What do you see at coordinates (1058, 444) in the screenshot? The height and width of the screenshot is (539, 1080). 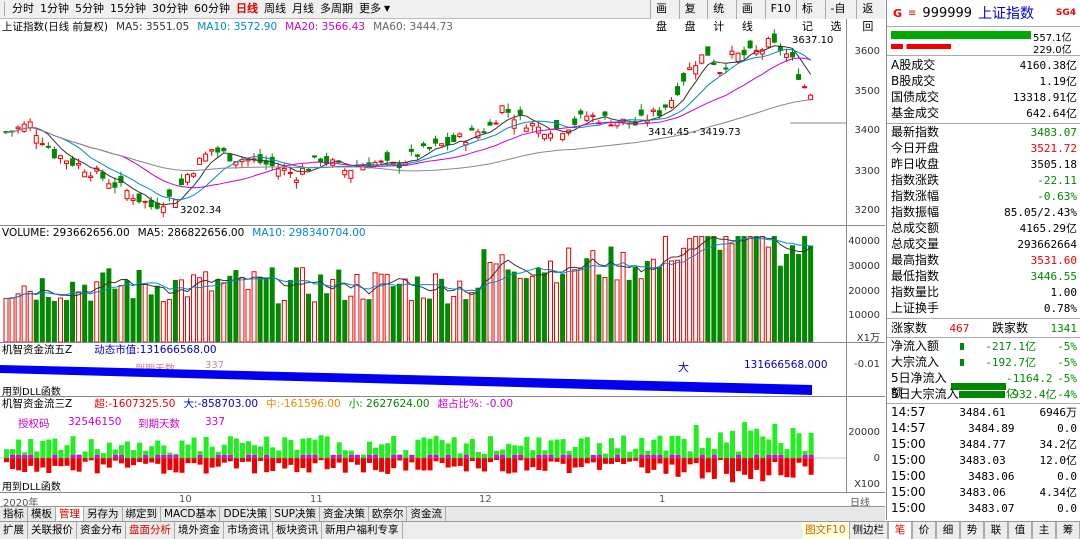 I see `tick-volume: 34.2亿` at bounding box center [1058, 444].